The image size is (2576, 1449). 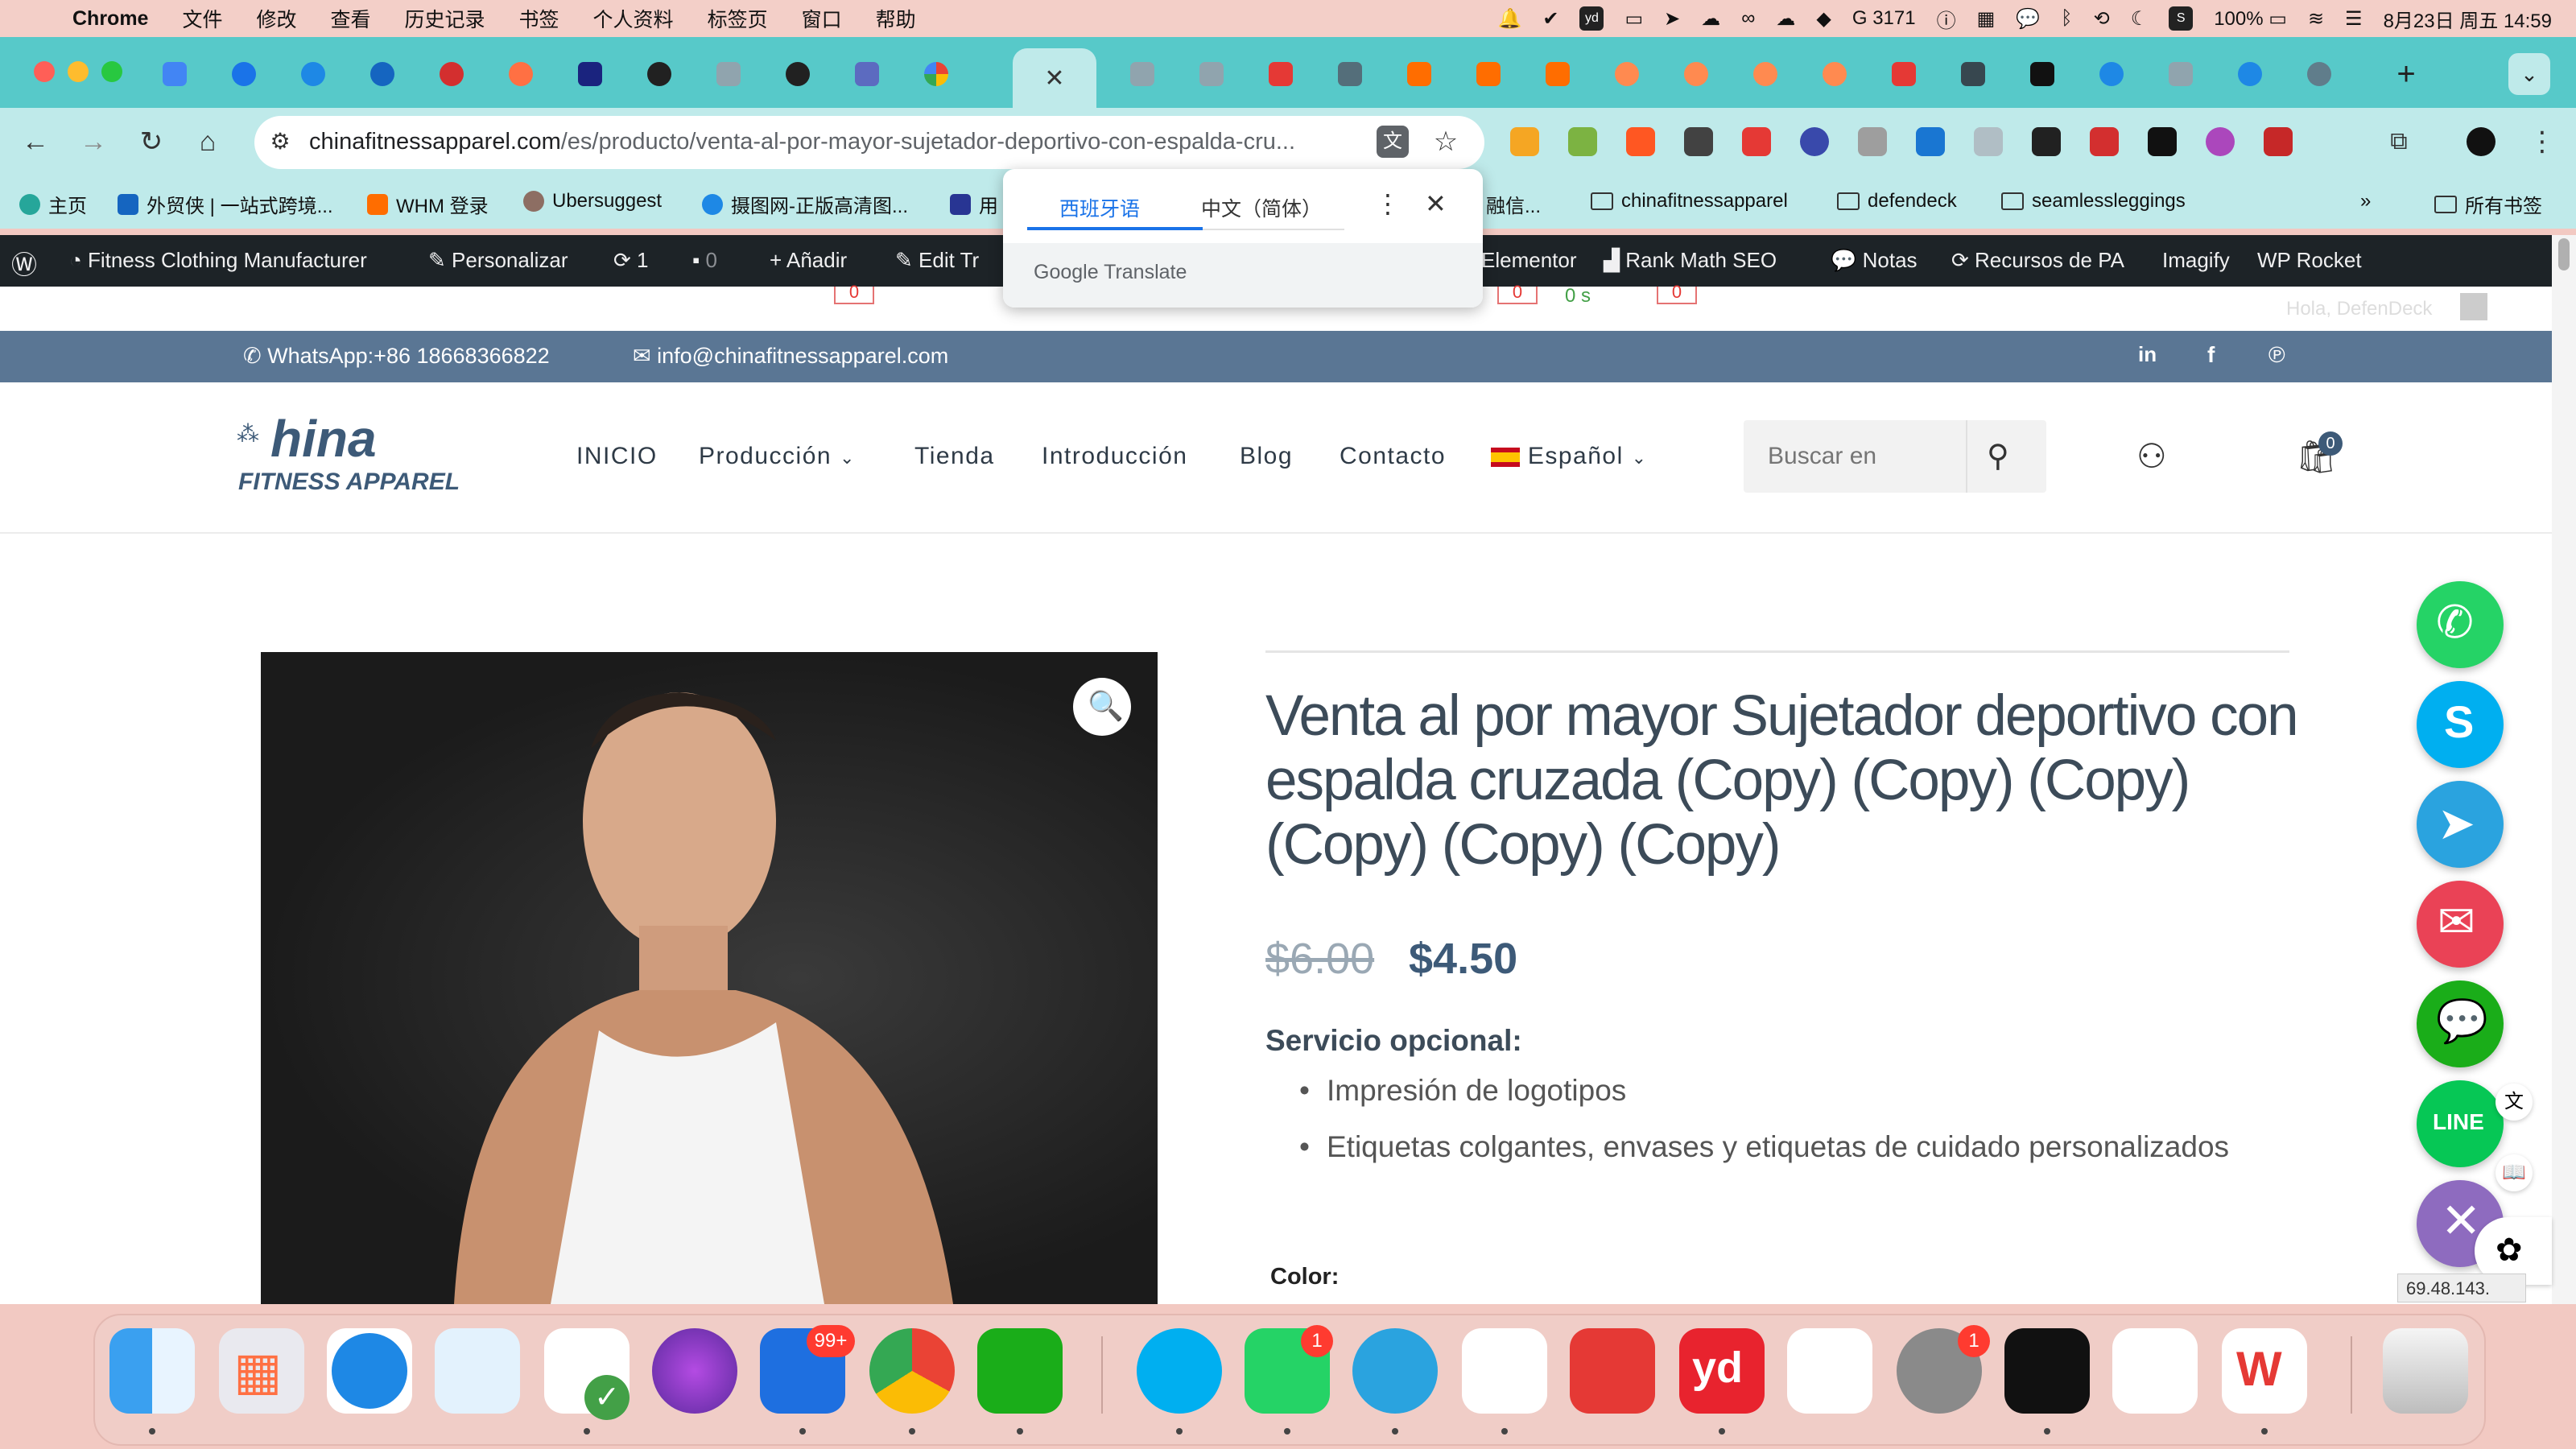 I want to click on tab-close-icon: ✕, so click(x=1054, y=78).